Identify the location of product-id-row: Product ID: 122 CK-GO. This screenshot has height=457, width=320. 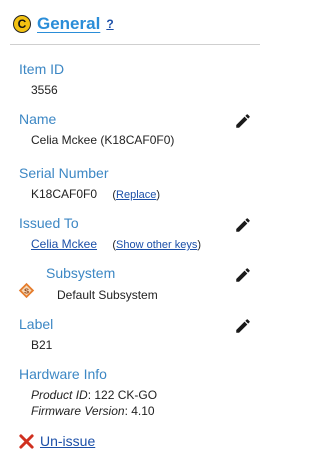
(94, 395).